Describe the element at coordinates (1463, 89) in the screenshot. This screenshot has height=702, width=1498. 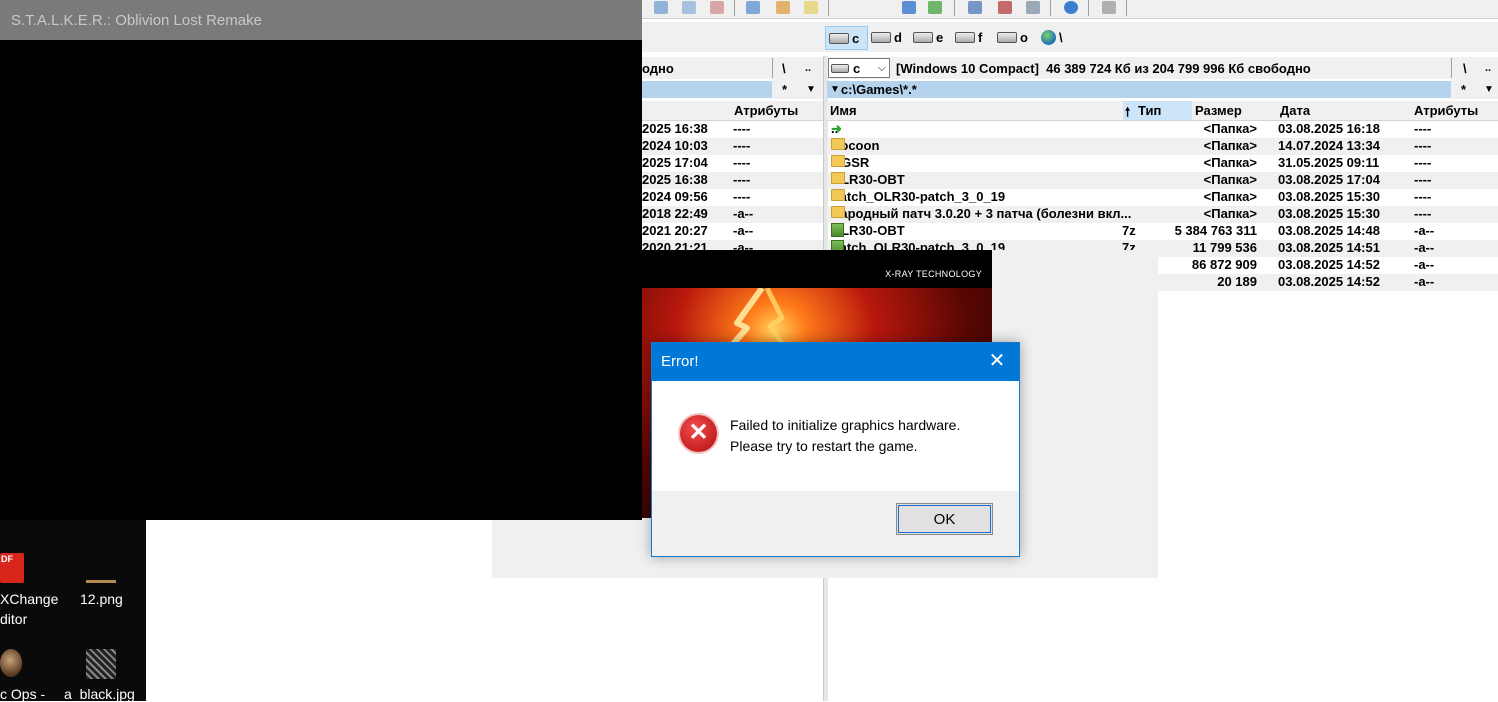
I see `right-filter-button: *` at that location.